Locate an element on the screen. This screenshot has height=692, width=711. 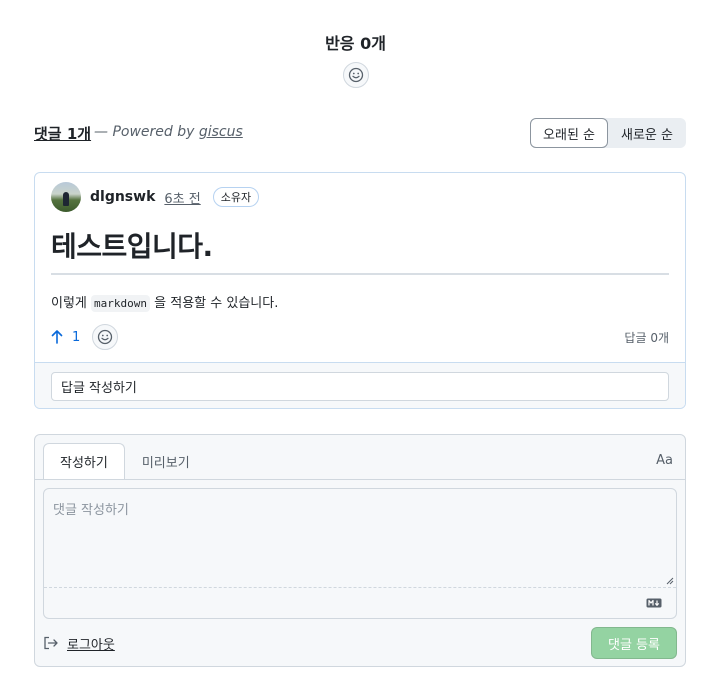
composer-footer: 로그아웃 댓글 등록 is located at coordinates (360, 643).